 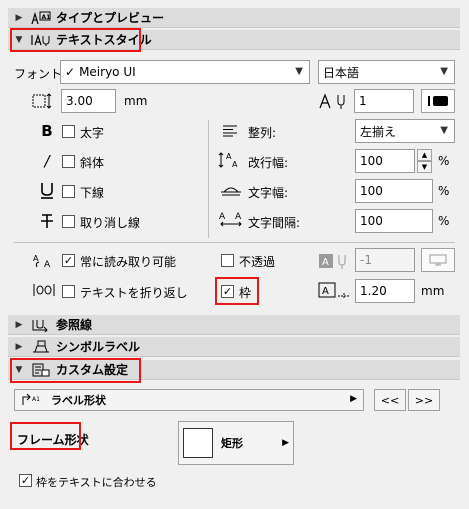 What do you see at coordinates (386, 72) in the screenshot?
I see `language-select: 日本語 ▼` at bounding box center [386, 72].